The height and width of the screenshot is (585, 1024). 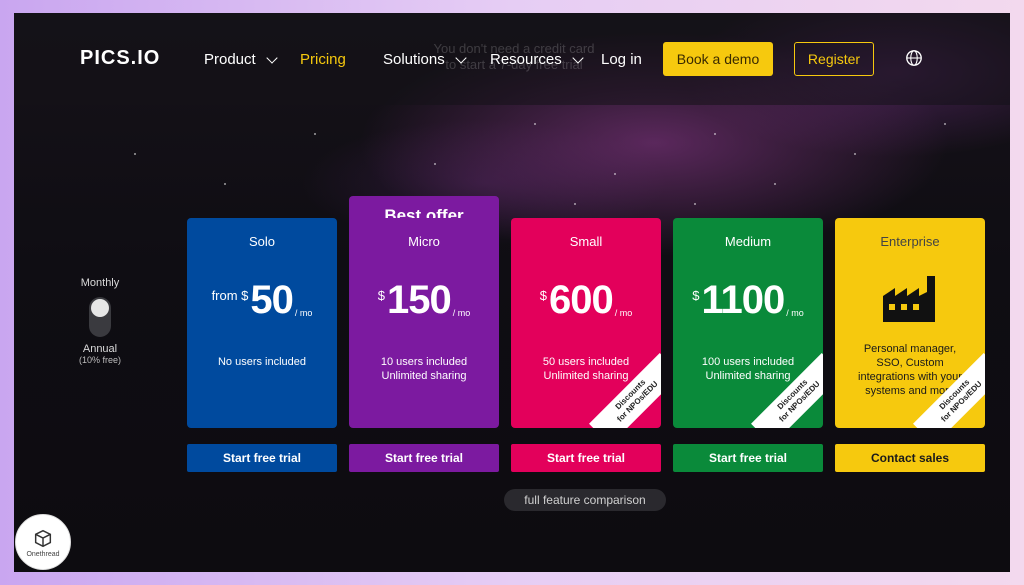 I want to click on watermark-text: Onethread, so click(x=43, y=554).